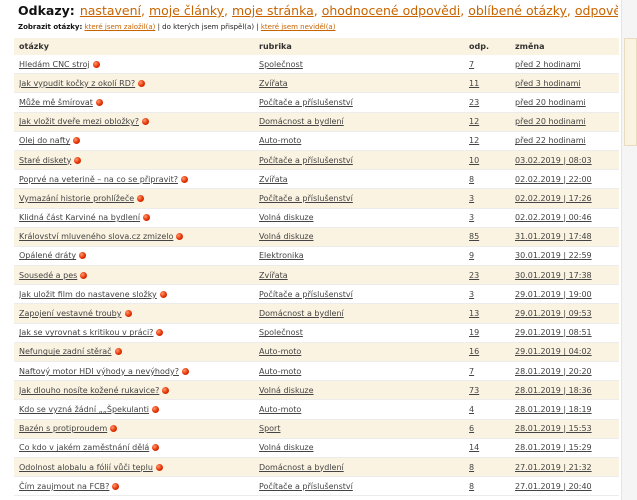  I want to click on category-link: Sport, so click(269, 428).